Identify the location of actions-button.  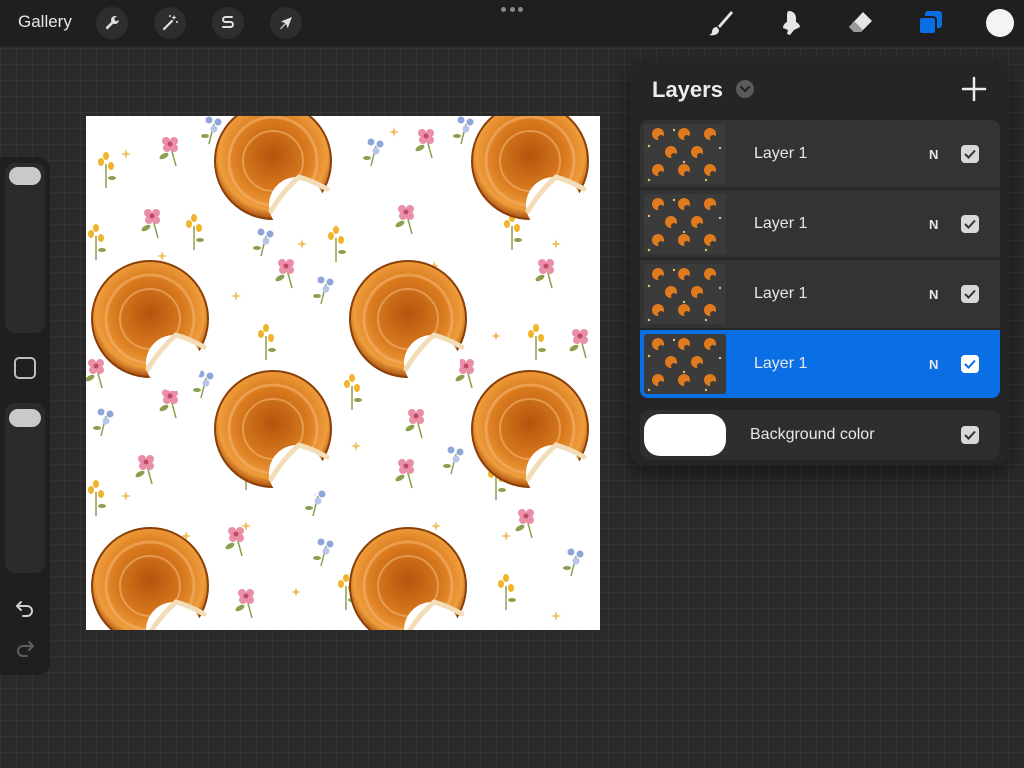
(112, 23).